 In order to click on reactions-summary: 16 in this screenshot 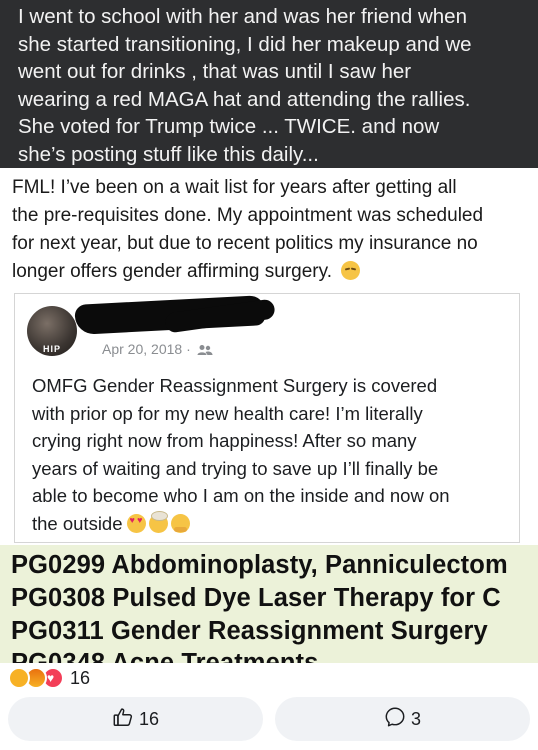, I will do `click(49, 678)`.